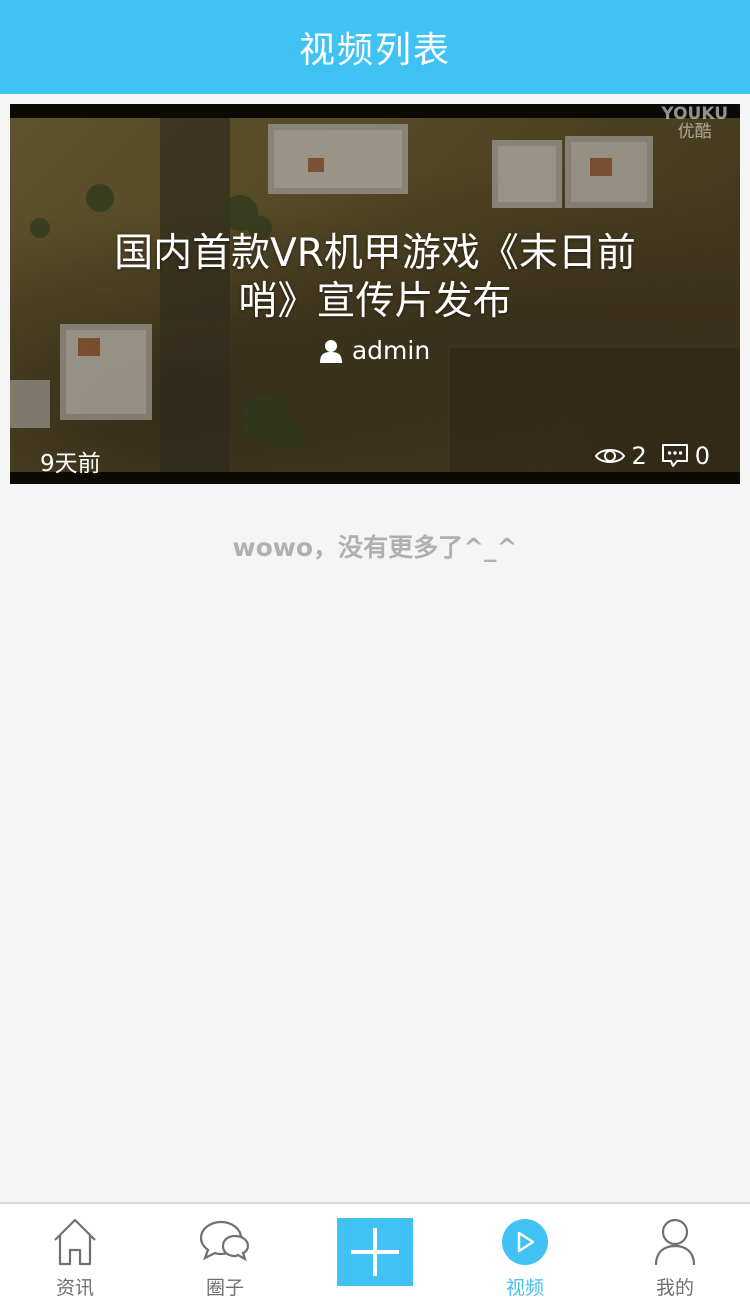 This screenshot has width=750, height=1300. Describe the element at coordinates (224, 1240) in the screenshot. I see `chat-bubbles-icon` at that location.